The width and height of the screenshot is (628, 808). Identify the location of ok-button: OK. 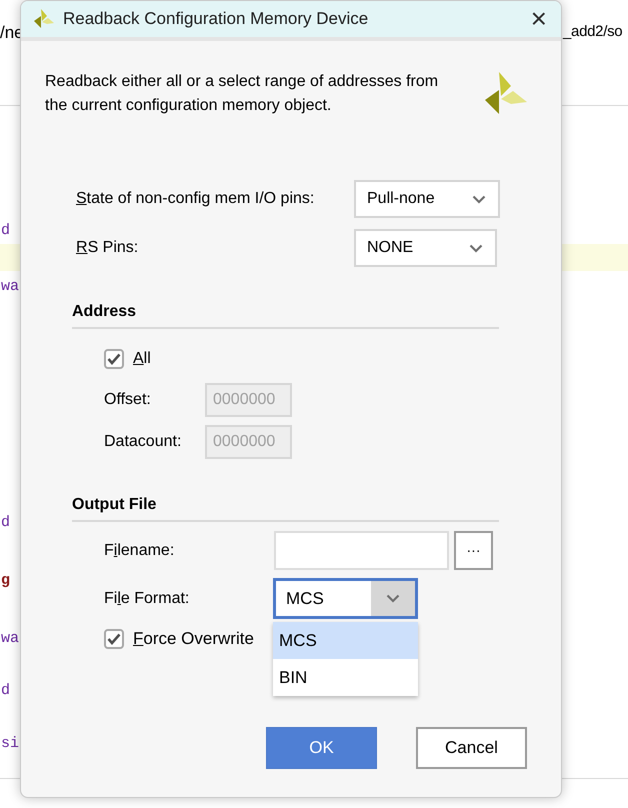
(321, 747).